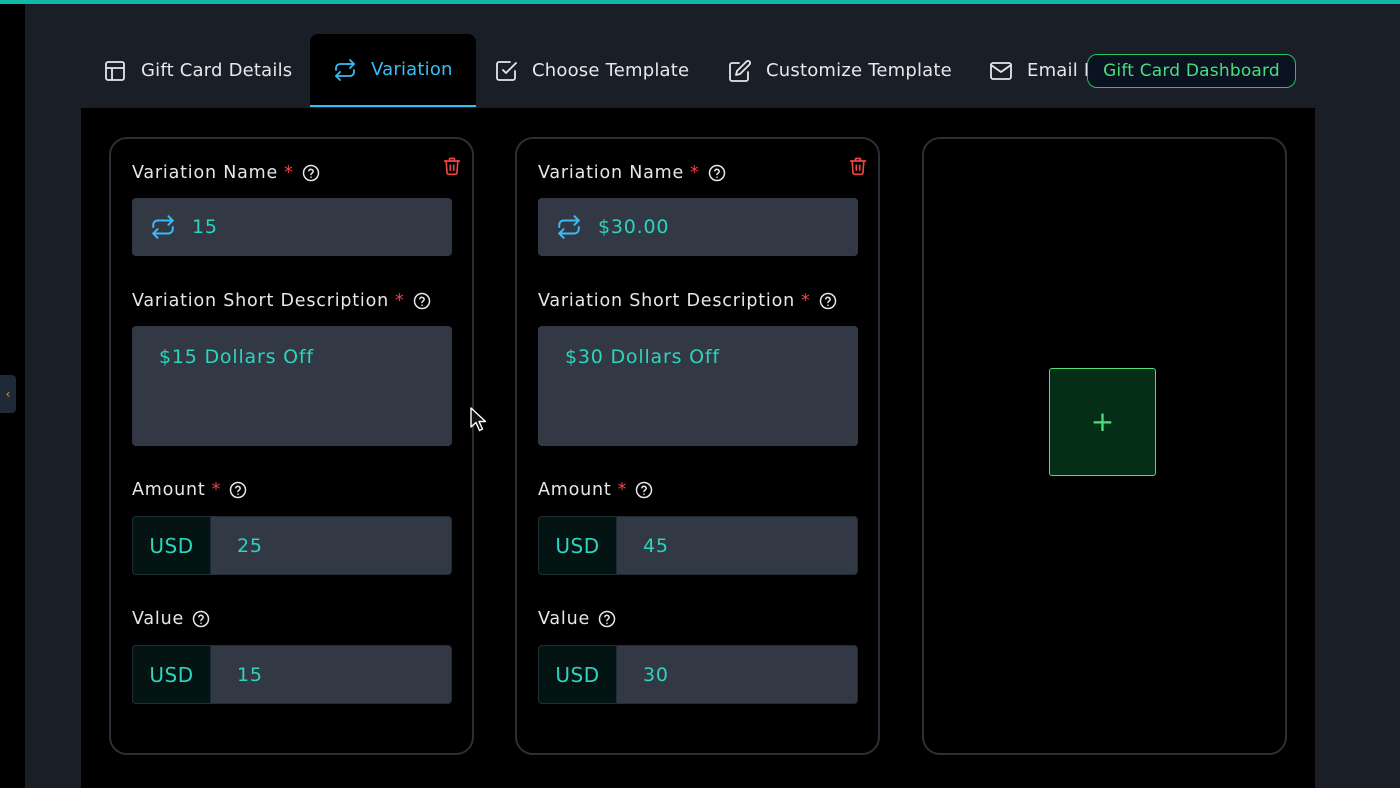 This screenshot has height=788, width=1400. Describe the element at coordinates (412, 69) in the screenshot. I see `tab-label: Variation` at that location.